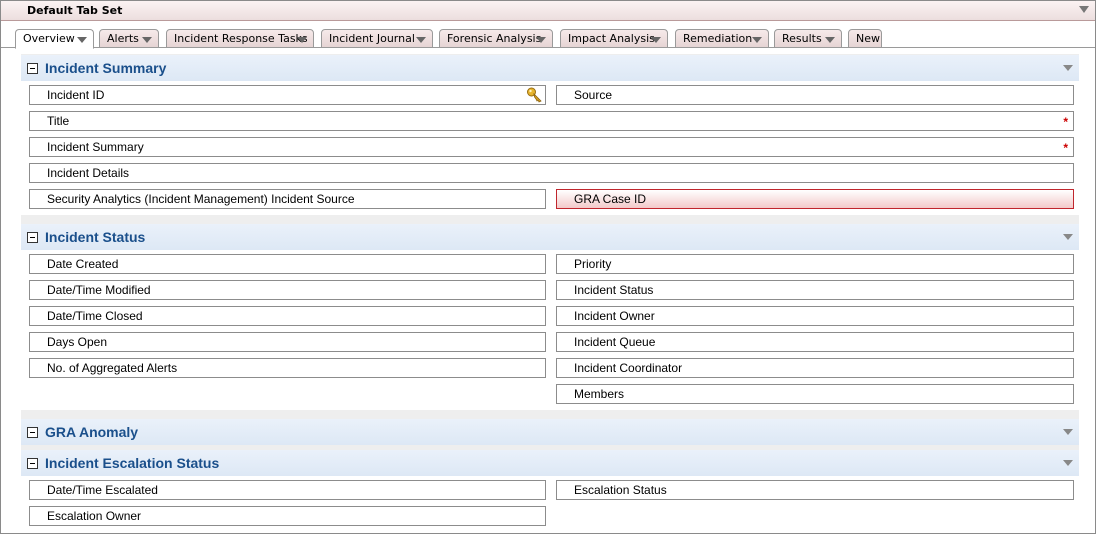 The height and width of the screenshot is (534, 1096). Describe the element at coordinates (1084, 9) in the screenshot. I see `tabset-menu-arrow-icon` at that location.